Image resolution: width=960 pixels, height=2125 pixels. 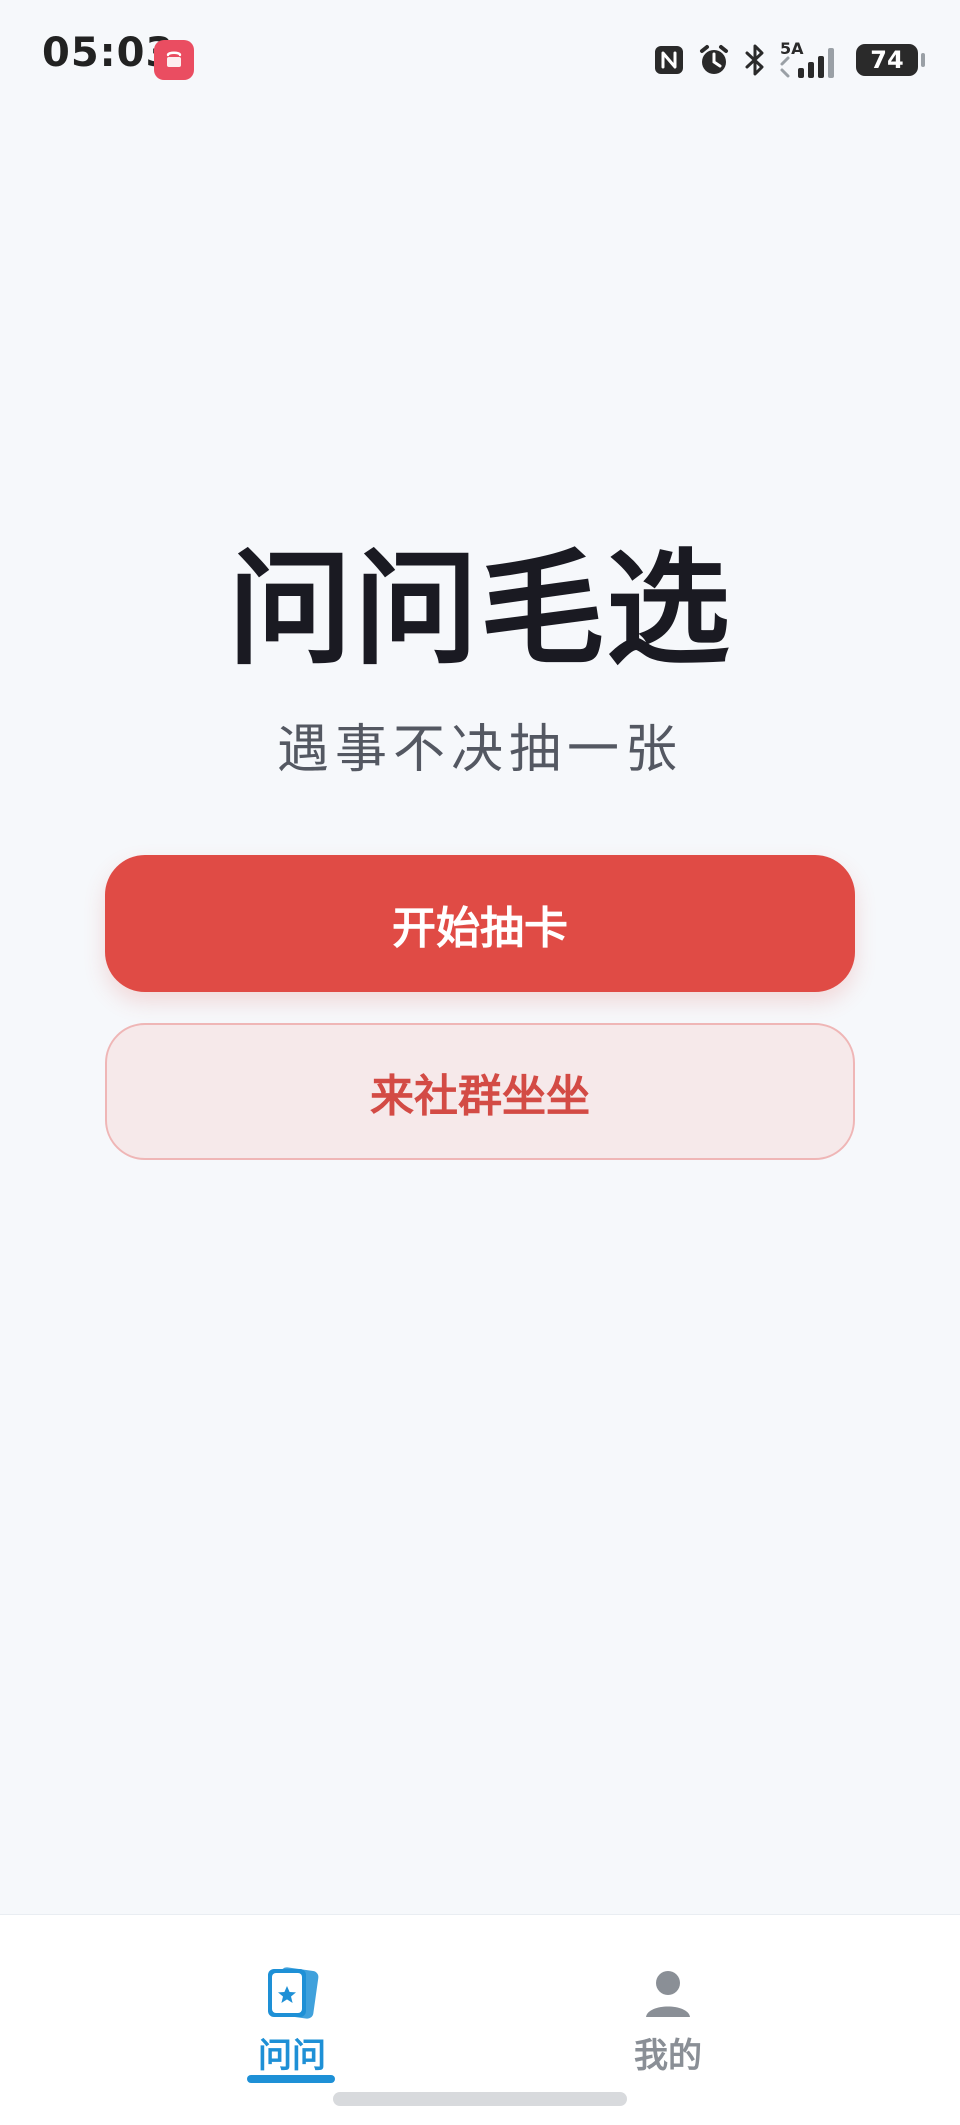 What do you see at coordinates (668, 1993) in the screenshot?
I see `user-icon` at bounding box center [668, 1993].